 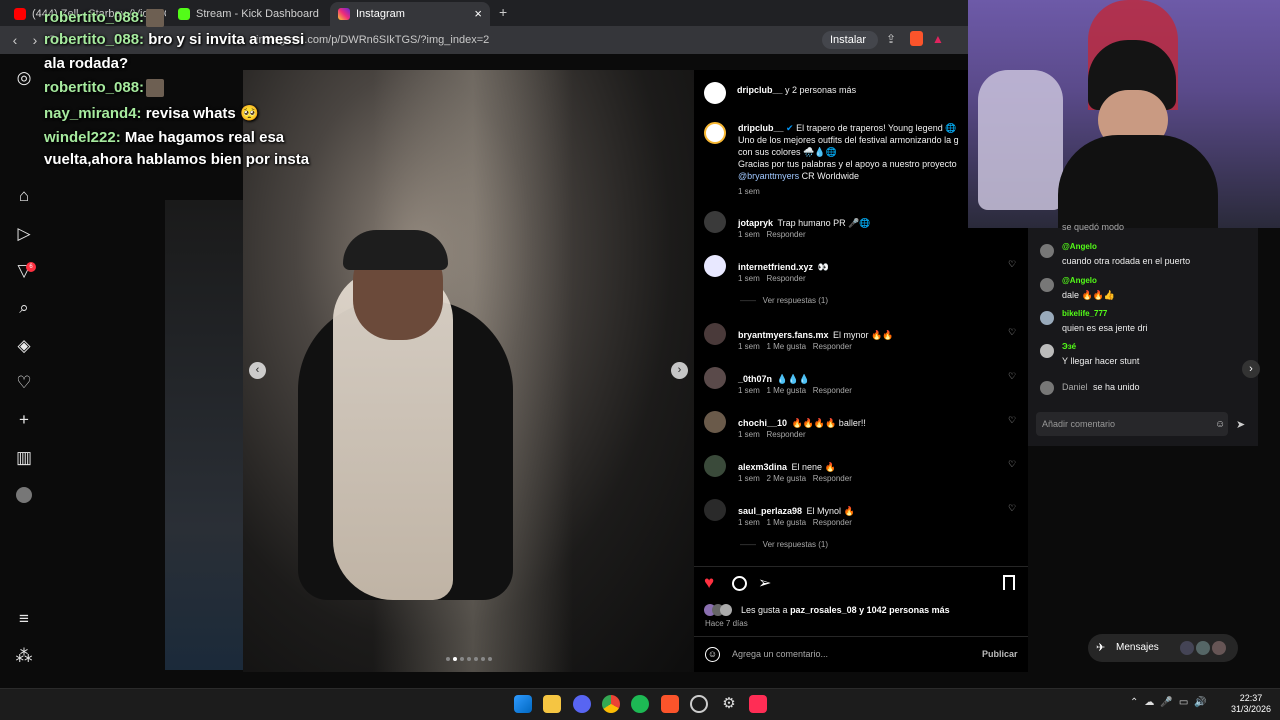 I want to click on likes-count: y 1042 personas más, so click(x=904, y=610).